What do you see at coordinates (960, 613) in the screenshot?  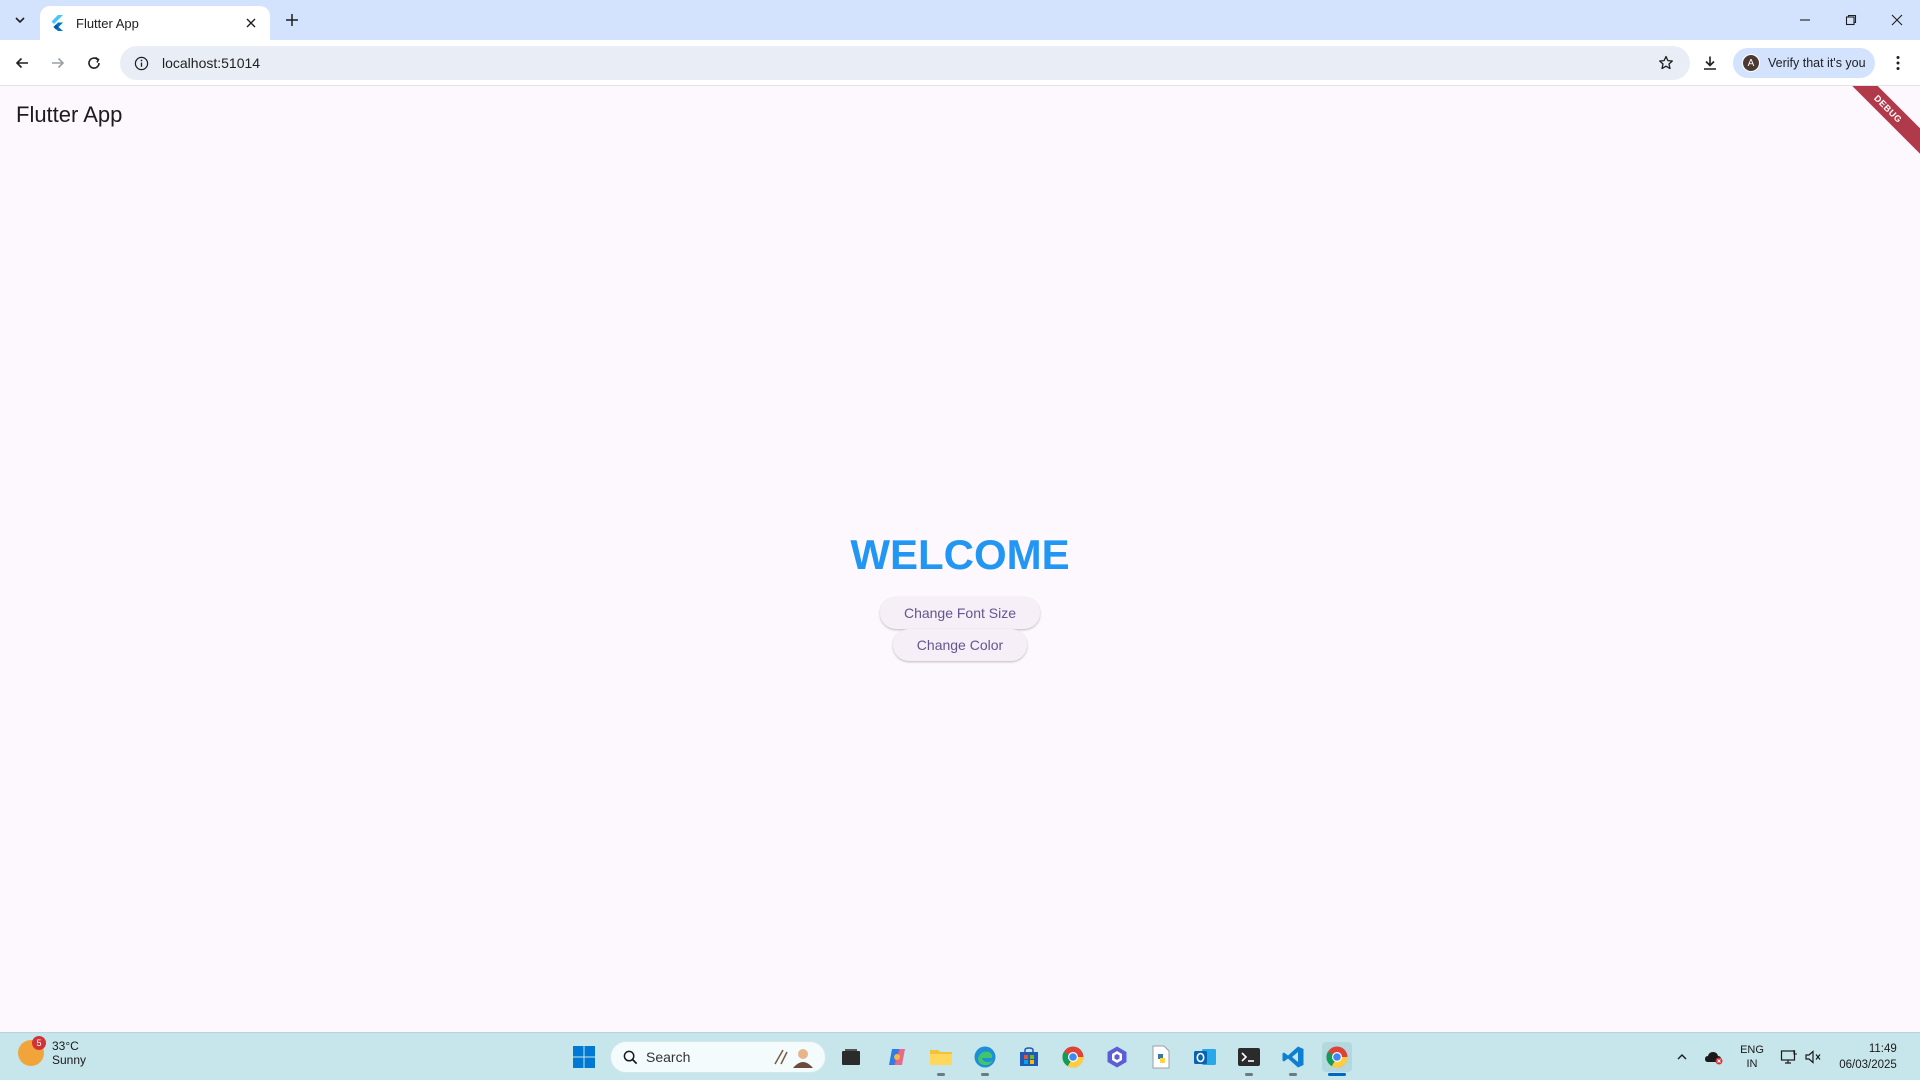 I see `change-font-size-button: Change Font Size` at bounding box center [960, 613].